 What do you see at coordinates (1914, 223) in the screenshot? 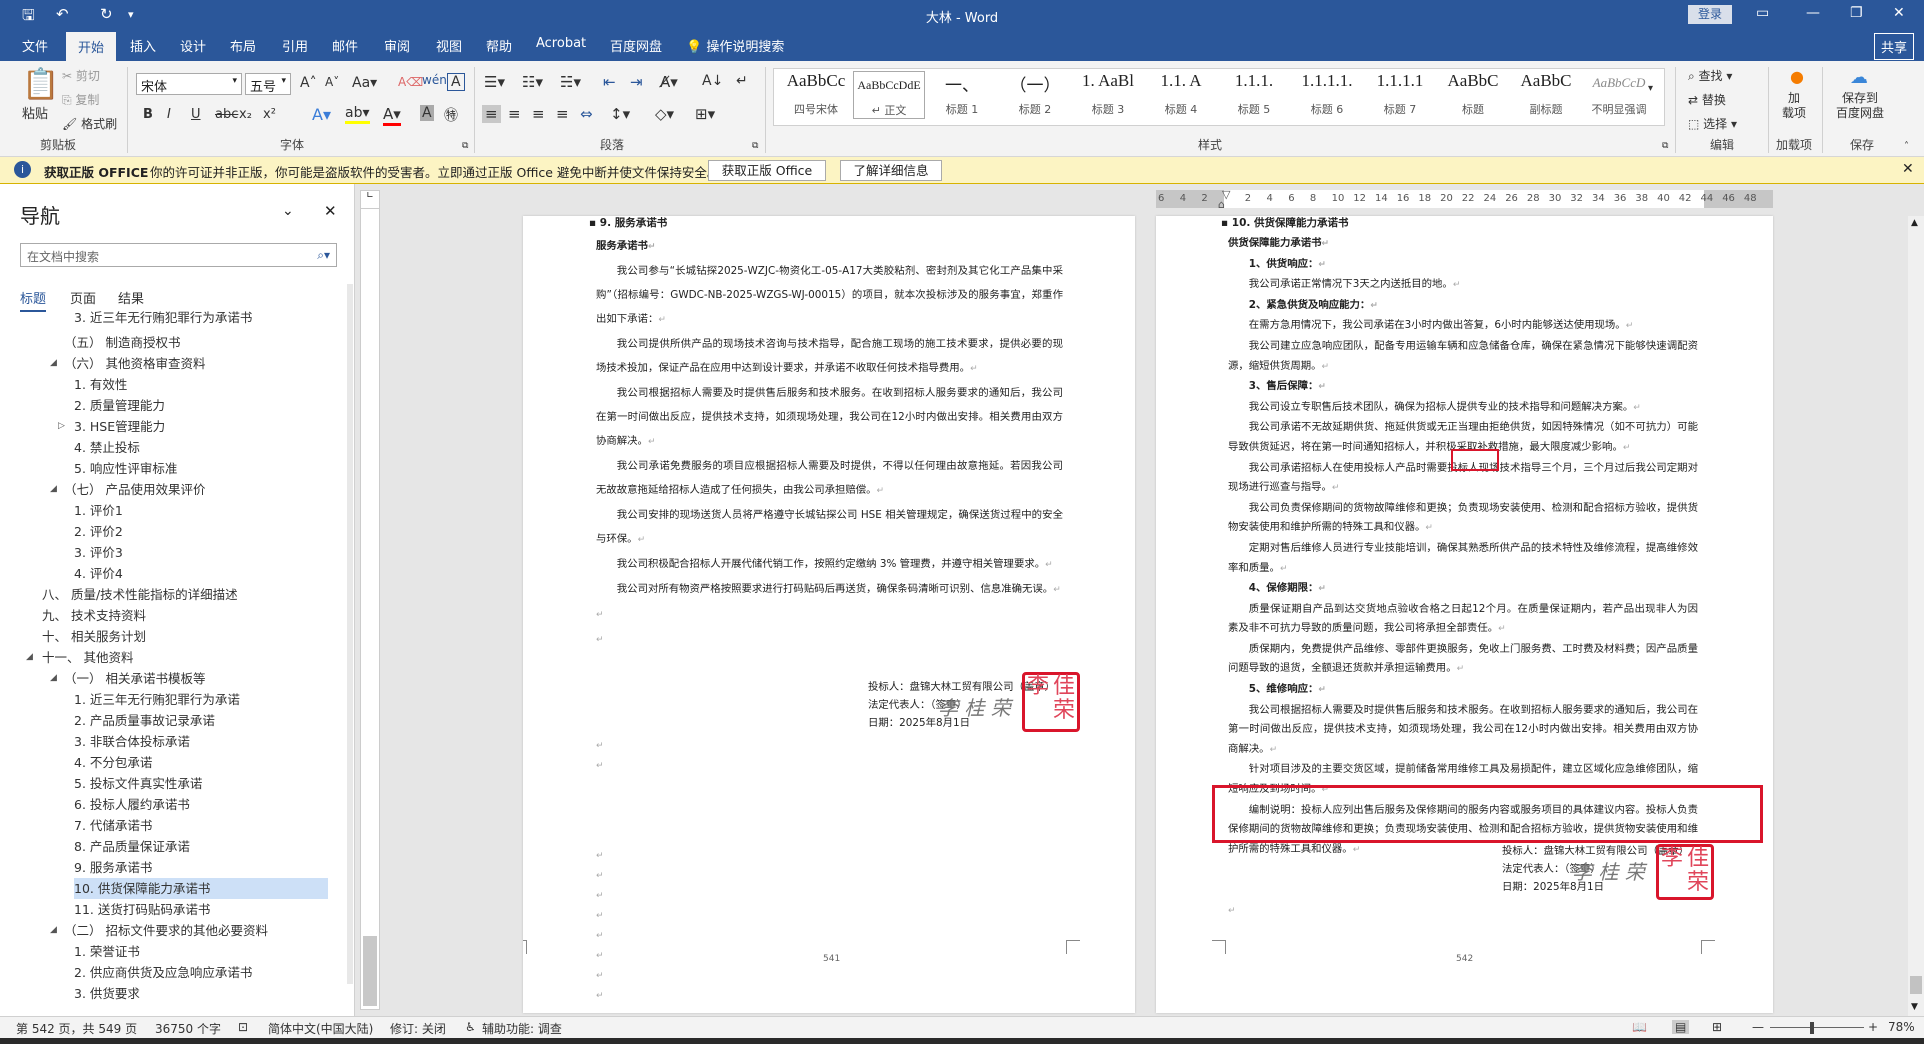
I see `scroll-up-icon: ▲` at bounding box center [1914, 223].